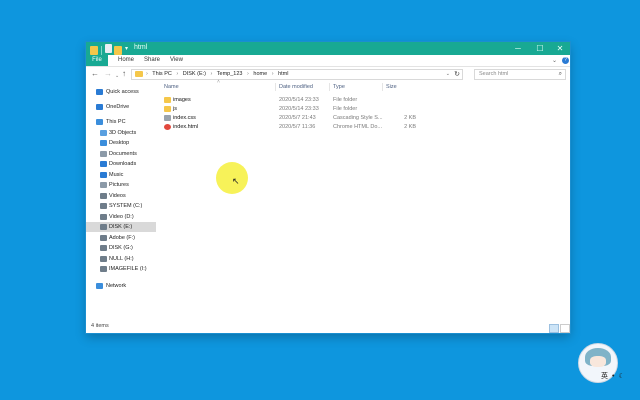  Describe the element at coordinates (121, 269) in the screenshot. I see `sidebar-item-imagefile-i: IMAGEFILE (I:)` at that location.